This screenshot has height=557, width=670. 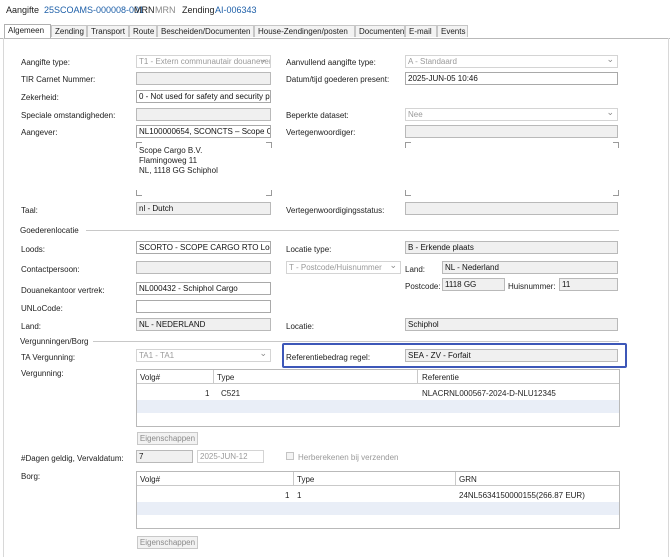 What do you see at coordinates (171, 150) in the screenshot?
I see `address-line-1: Scope Cargo B.V.` at bounding box center [171, 150].